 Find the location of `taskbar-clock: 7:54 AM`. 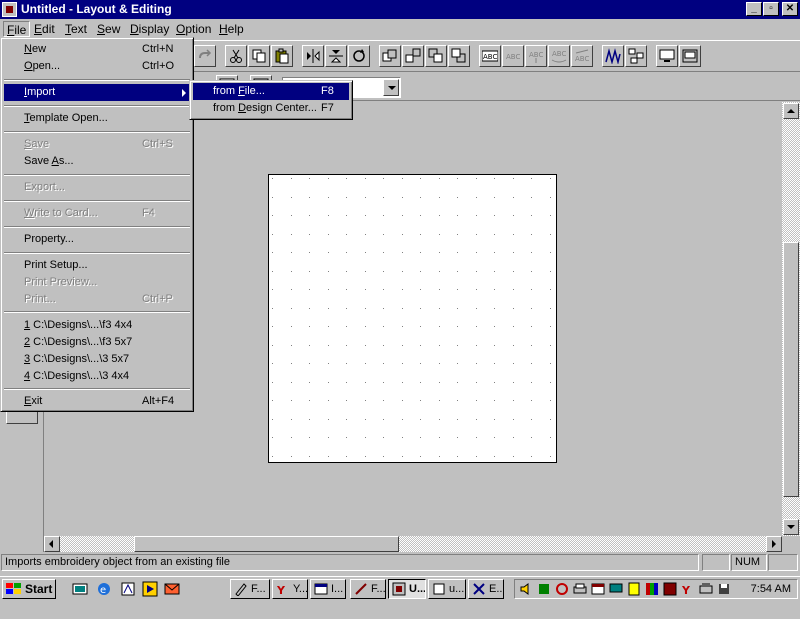

taskbar-clock: 7:54 AM is located at coordinates (771, 589).